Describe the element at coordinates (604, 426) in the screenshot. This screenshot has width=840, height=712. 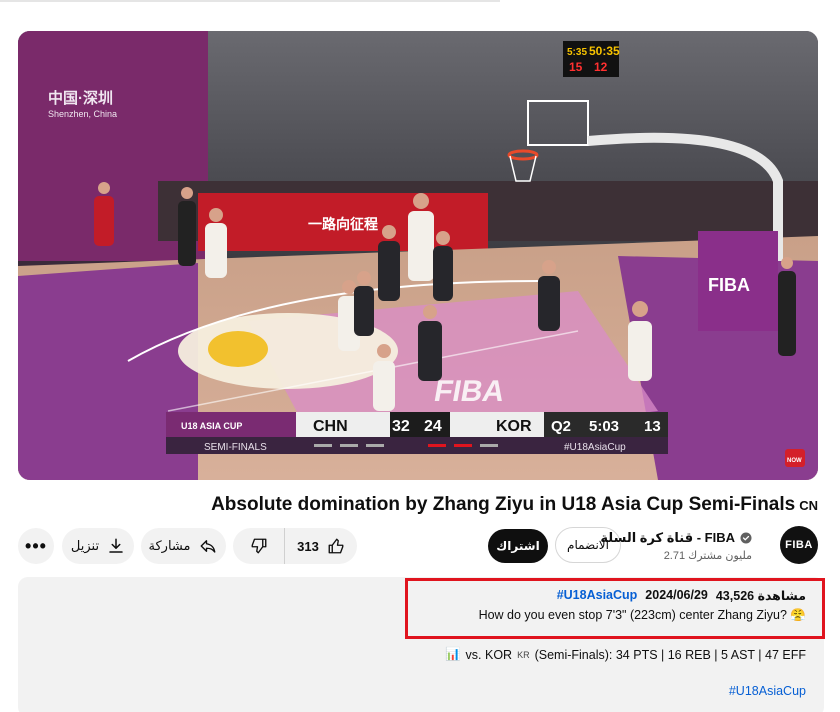
I see `game-clock: 5:03` at that location.